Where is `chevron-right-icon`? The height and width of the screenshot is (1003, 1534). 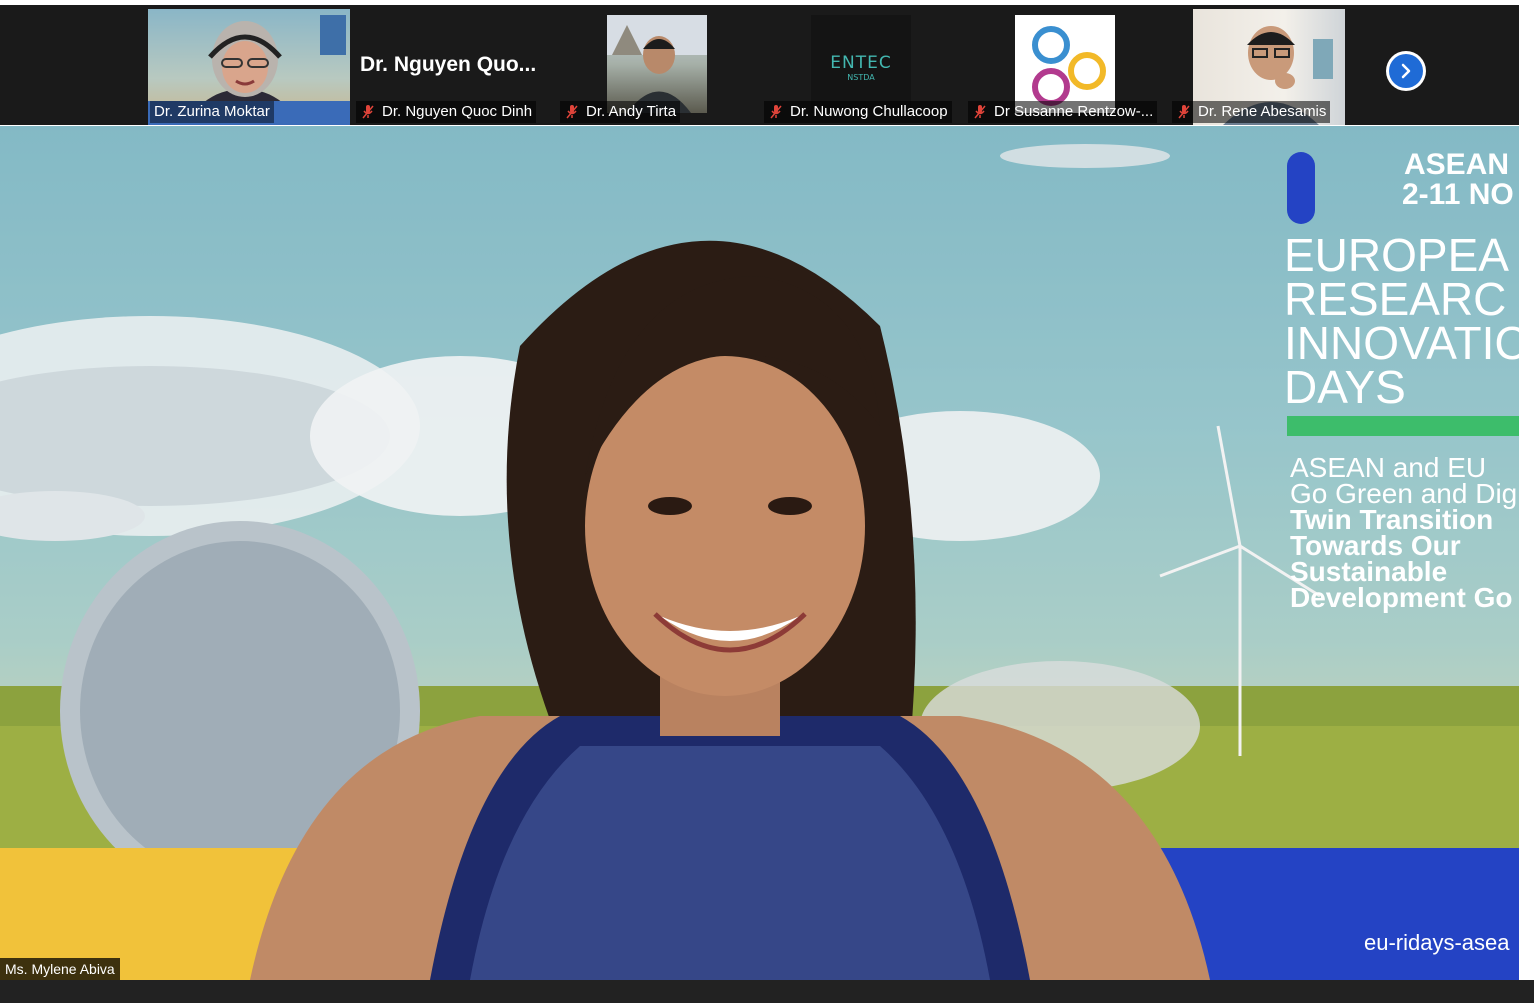
chevron-right-icon is located at coordinates (1406, 71).